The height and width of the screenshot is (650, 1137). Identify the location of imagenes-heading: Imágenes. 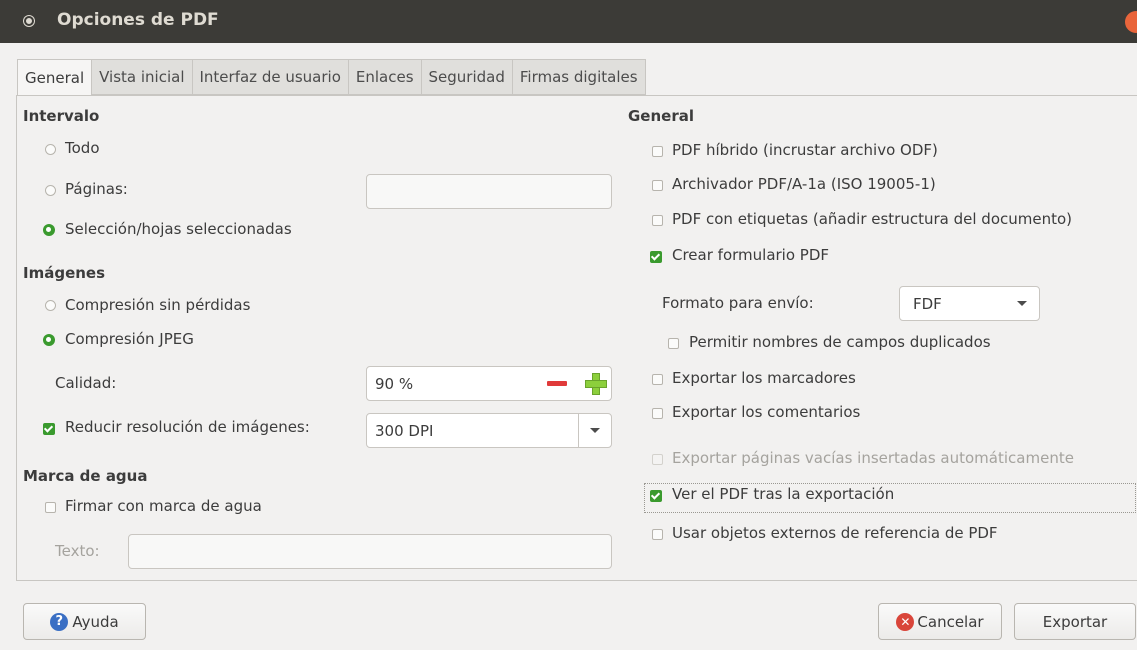
(64, 273).